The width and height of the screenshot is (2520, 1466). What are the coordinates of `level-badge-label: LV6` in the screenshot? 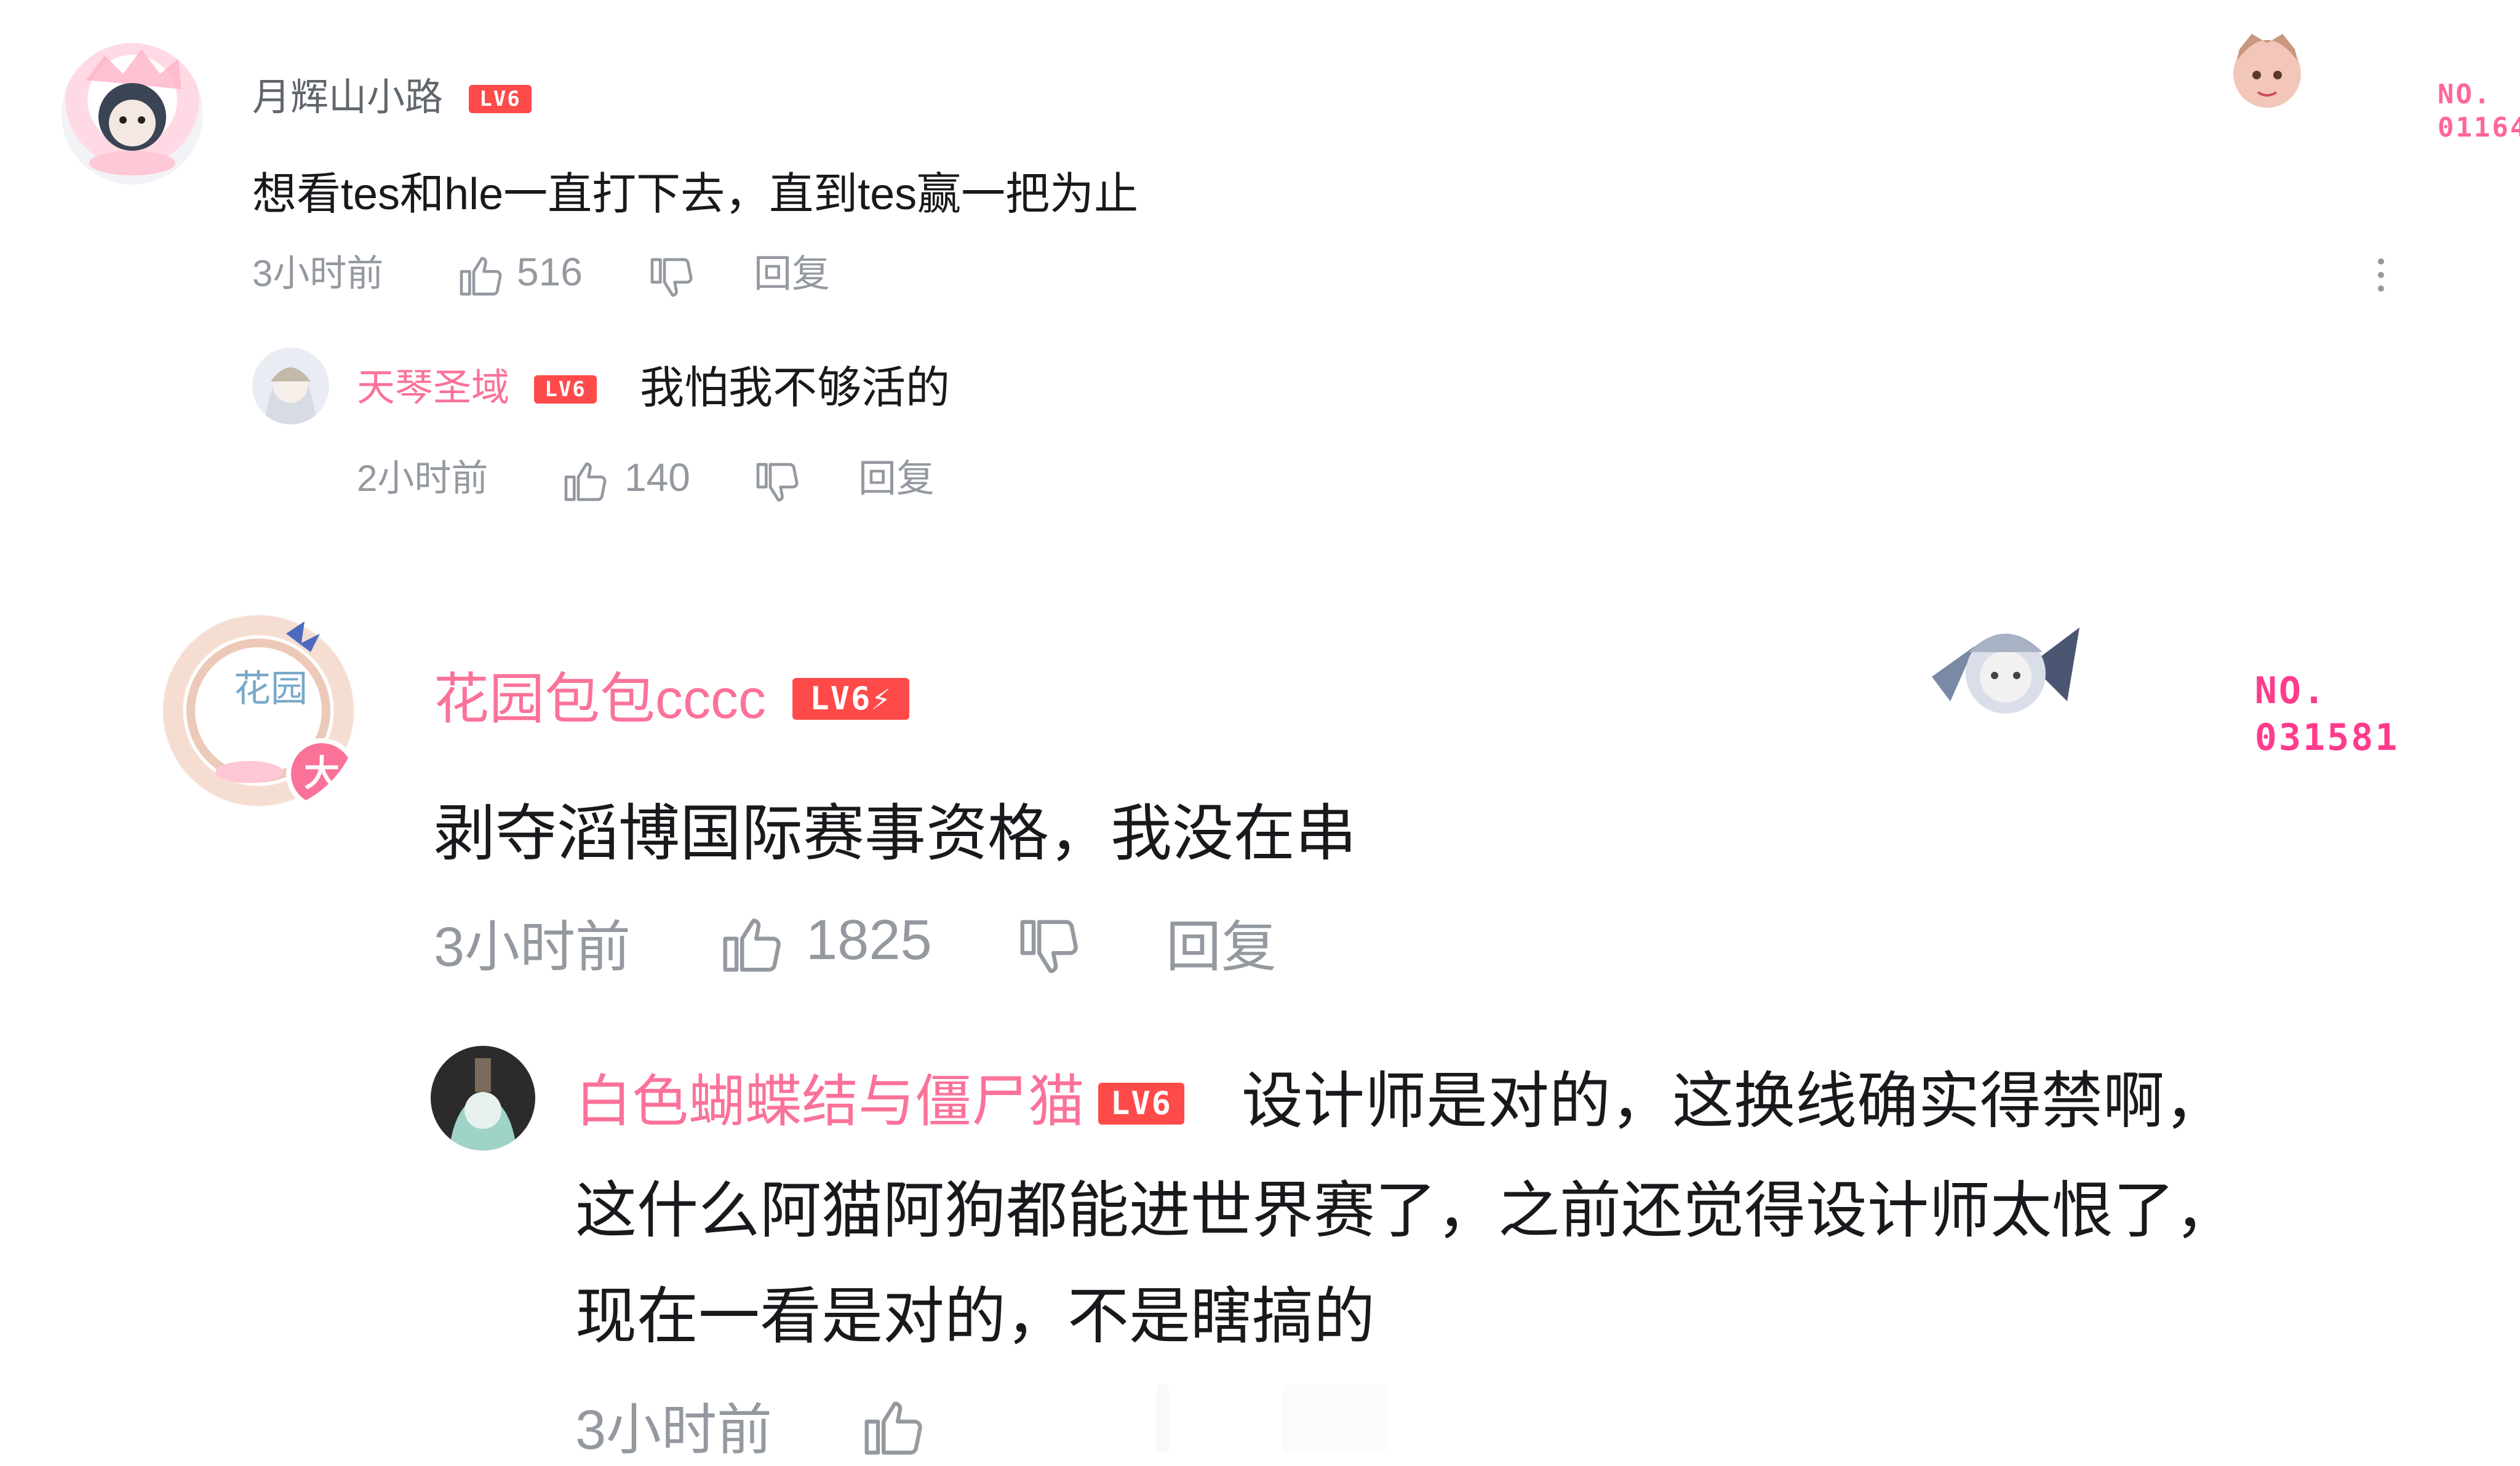 It's located at (841, 698).